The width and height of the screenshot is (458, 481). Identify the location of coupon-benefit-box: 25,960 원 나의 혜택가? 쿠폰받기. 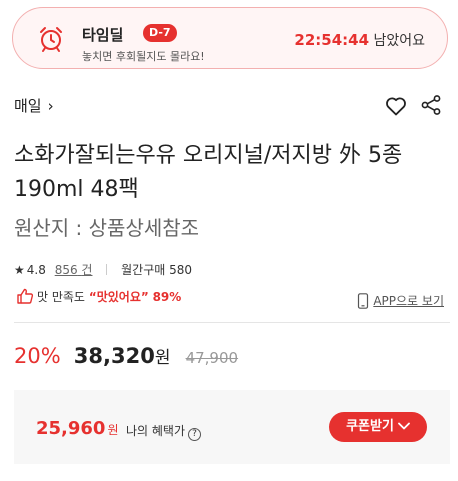
(232, 427).